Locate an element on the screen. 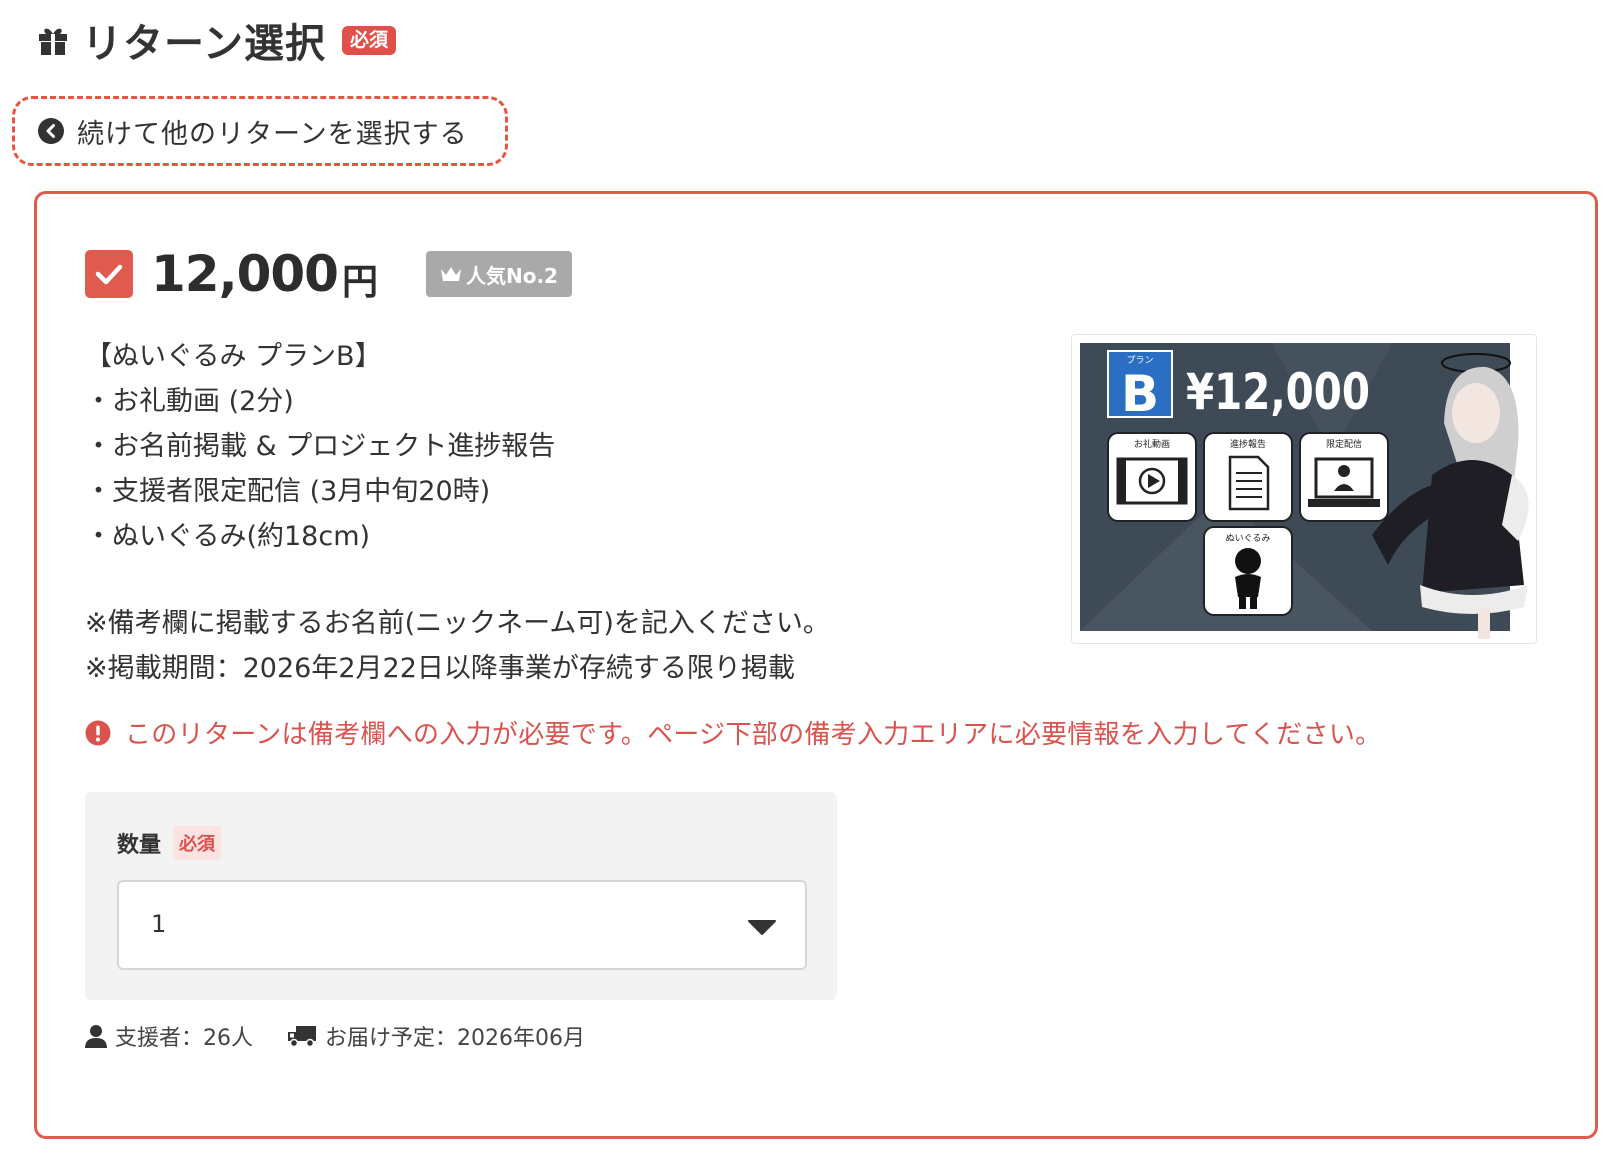  reward-meta: 支援者：26人 お届け予定：2026年06月 is located at coordinates (352, 1036).